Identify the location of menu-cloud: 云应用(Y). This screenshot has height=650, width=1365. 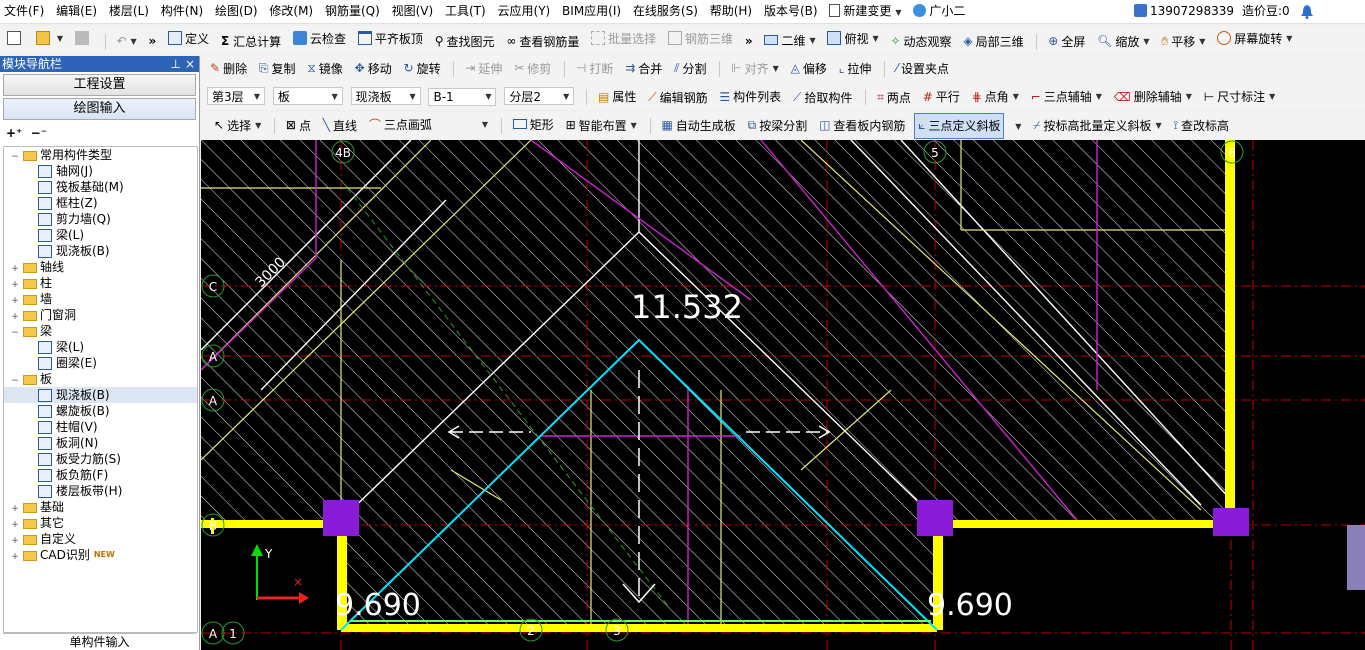
(524, 11).